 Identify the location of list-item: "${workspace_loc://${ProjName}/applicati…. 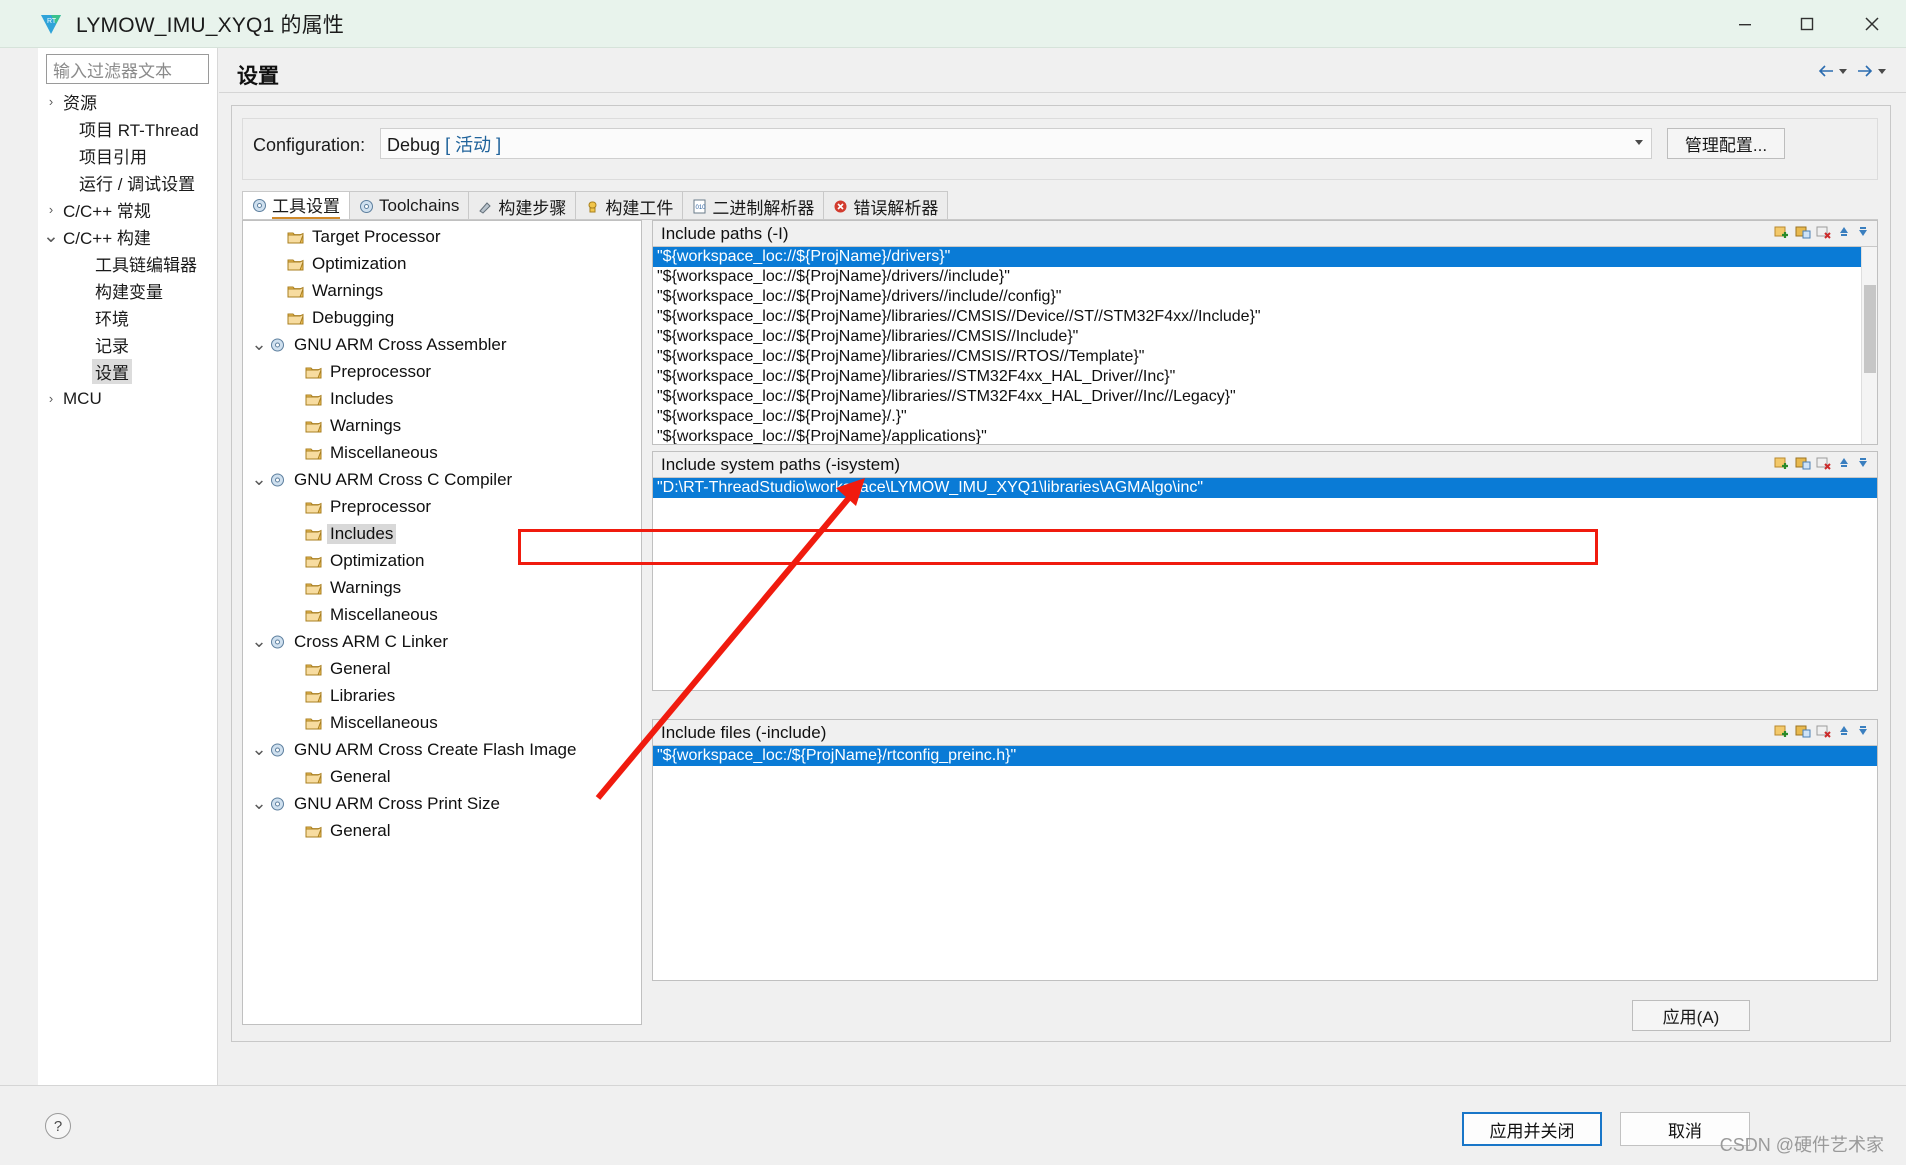
(1265, 435).